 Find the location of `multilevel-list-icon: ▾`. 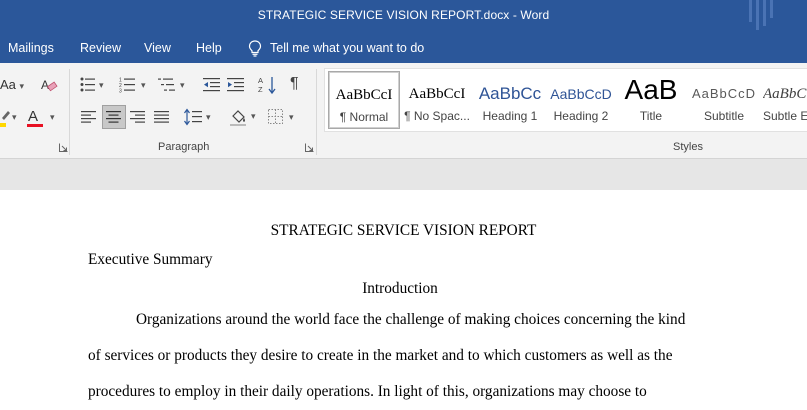

multilevel-list-icon: ▾ is located at coordinates (171, 84).